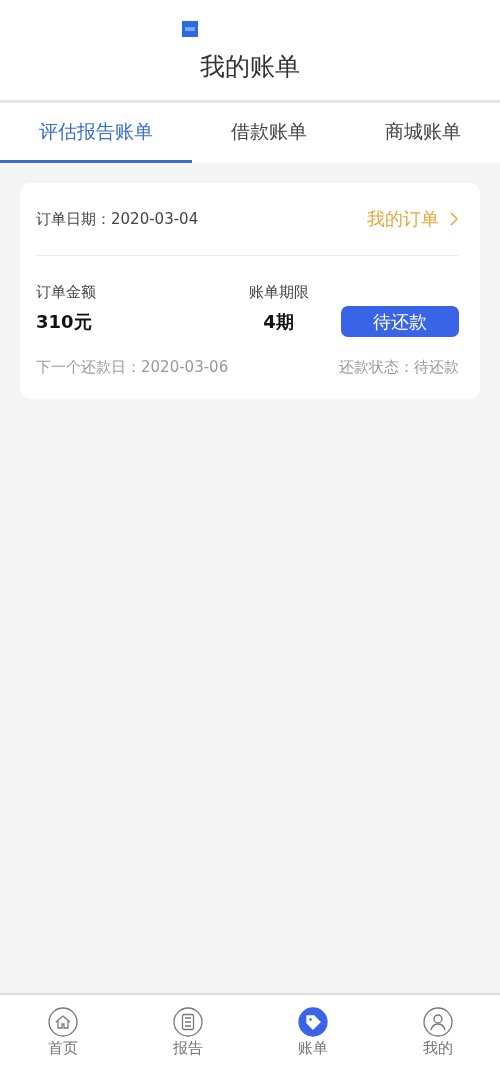 This screenshot has width=500, height=1069. Describe the element at coordinates (454, 219) in the screenshot. I see `chevron-icon` at that location.